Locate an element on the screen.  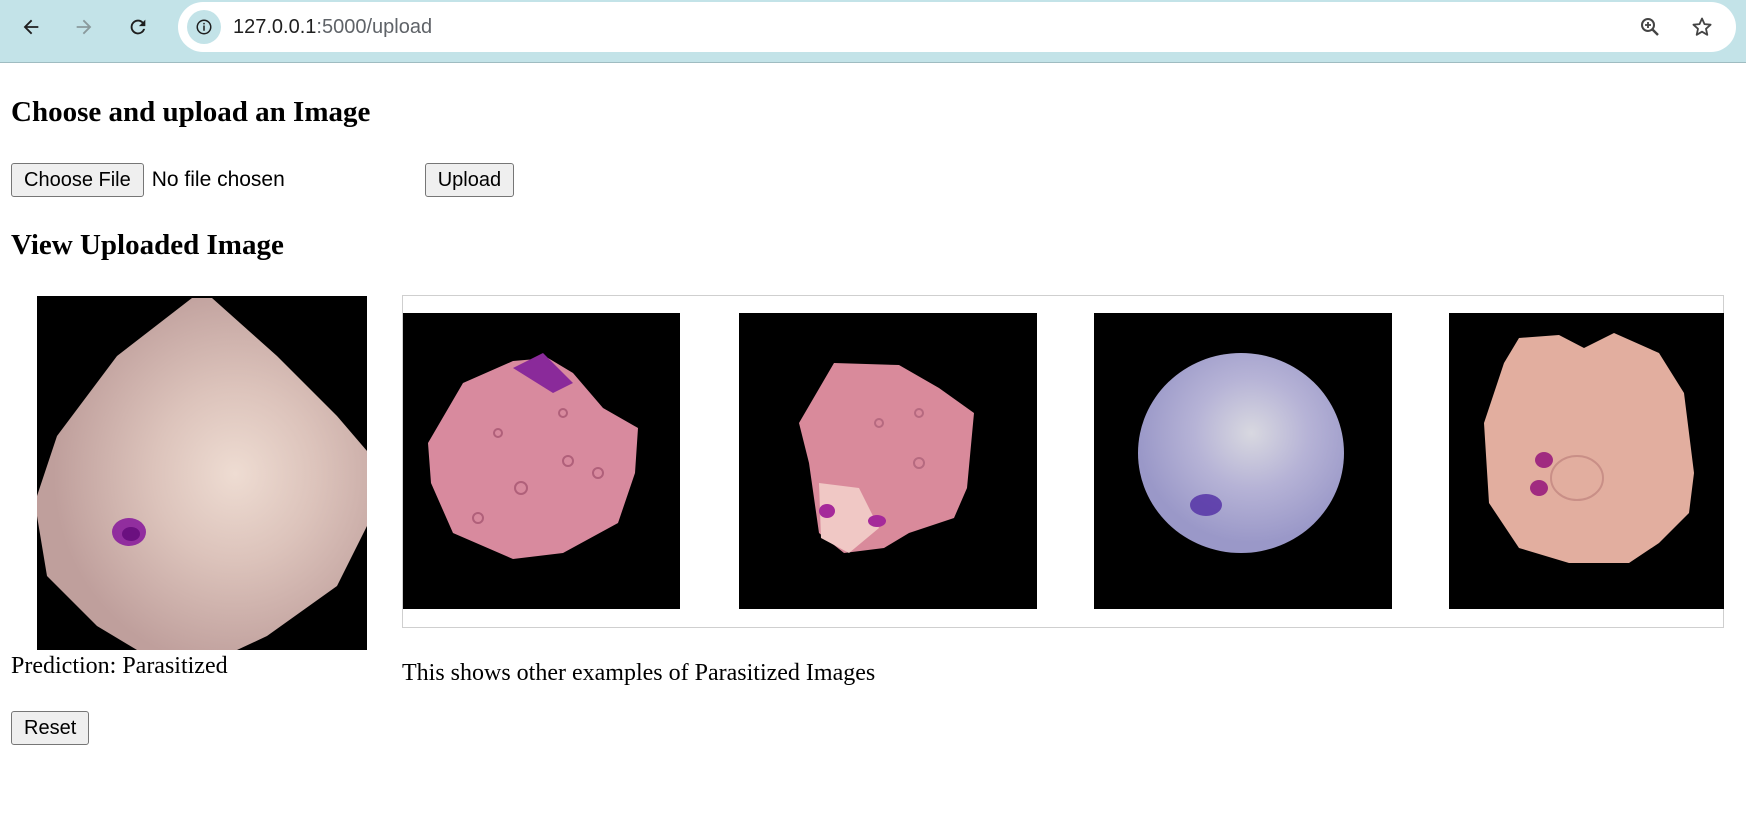
forward-button is located at coordinates (84, 27).